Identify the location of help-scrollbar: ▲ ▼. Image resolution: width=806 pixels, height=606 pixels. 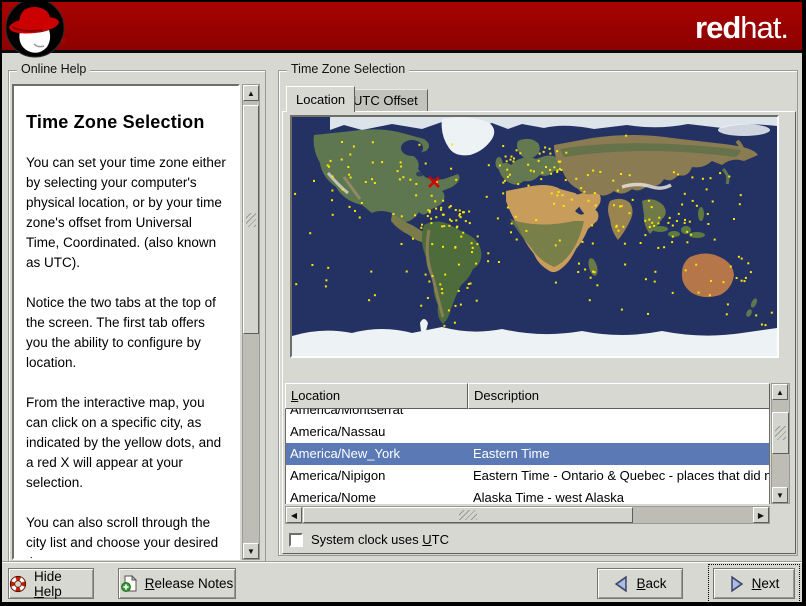
(251, 322).